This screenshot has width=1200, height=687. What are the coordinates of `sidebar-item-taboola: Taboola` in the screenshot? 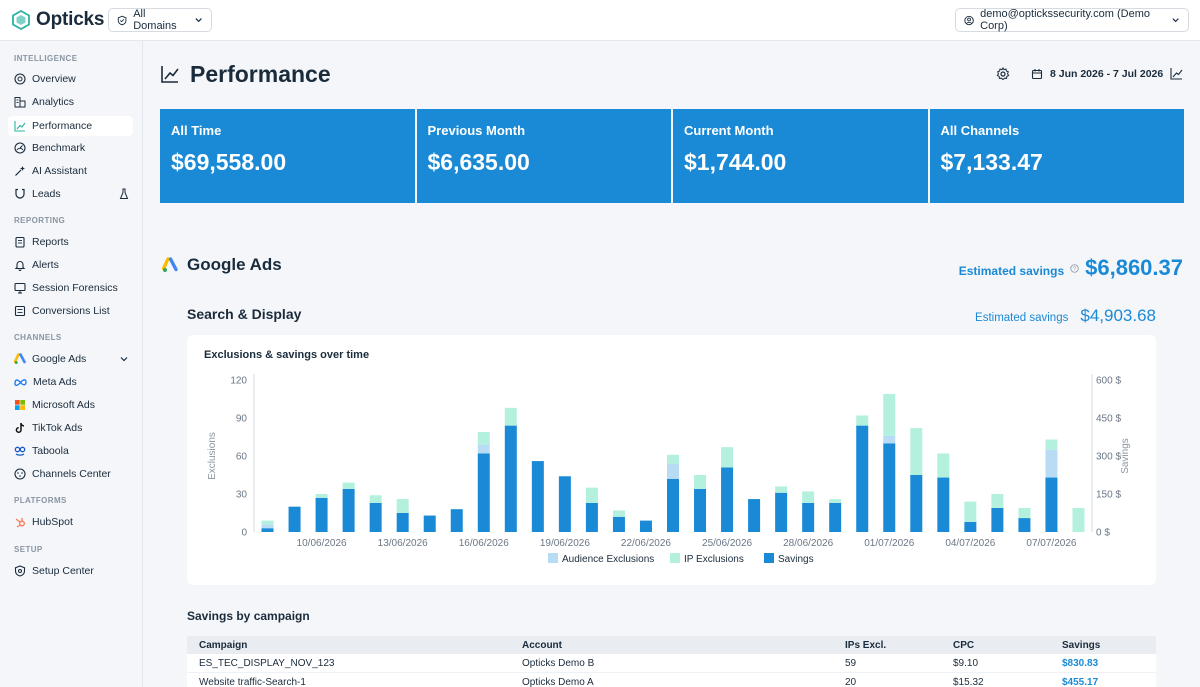 It's located at (70, 451).